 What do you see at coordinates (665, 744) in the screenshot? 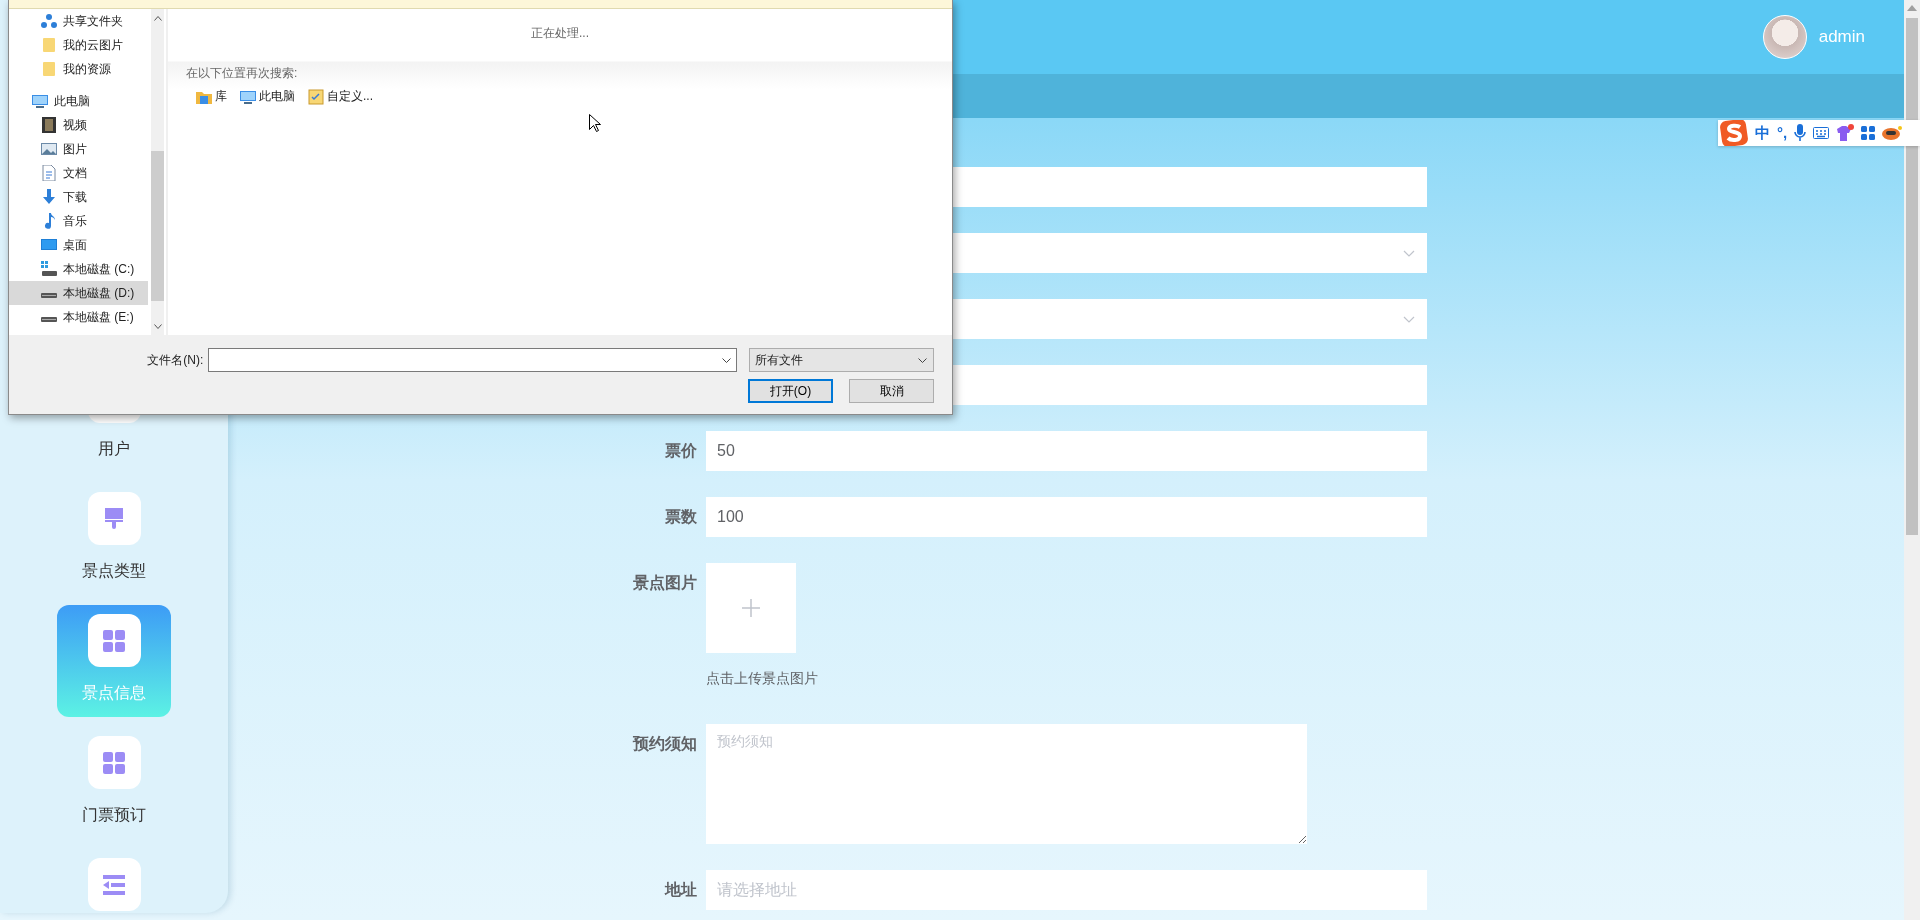
I see `field-label: 预约须知` at bounding box center [665, 744].